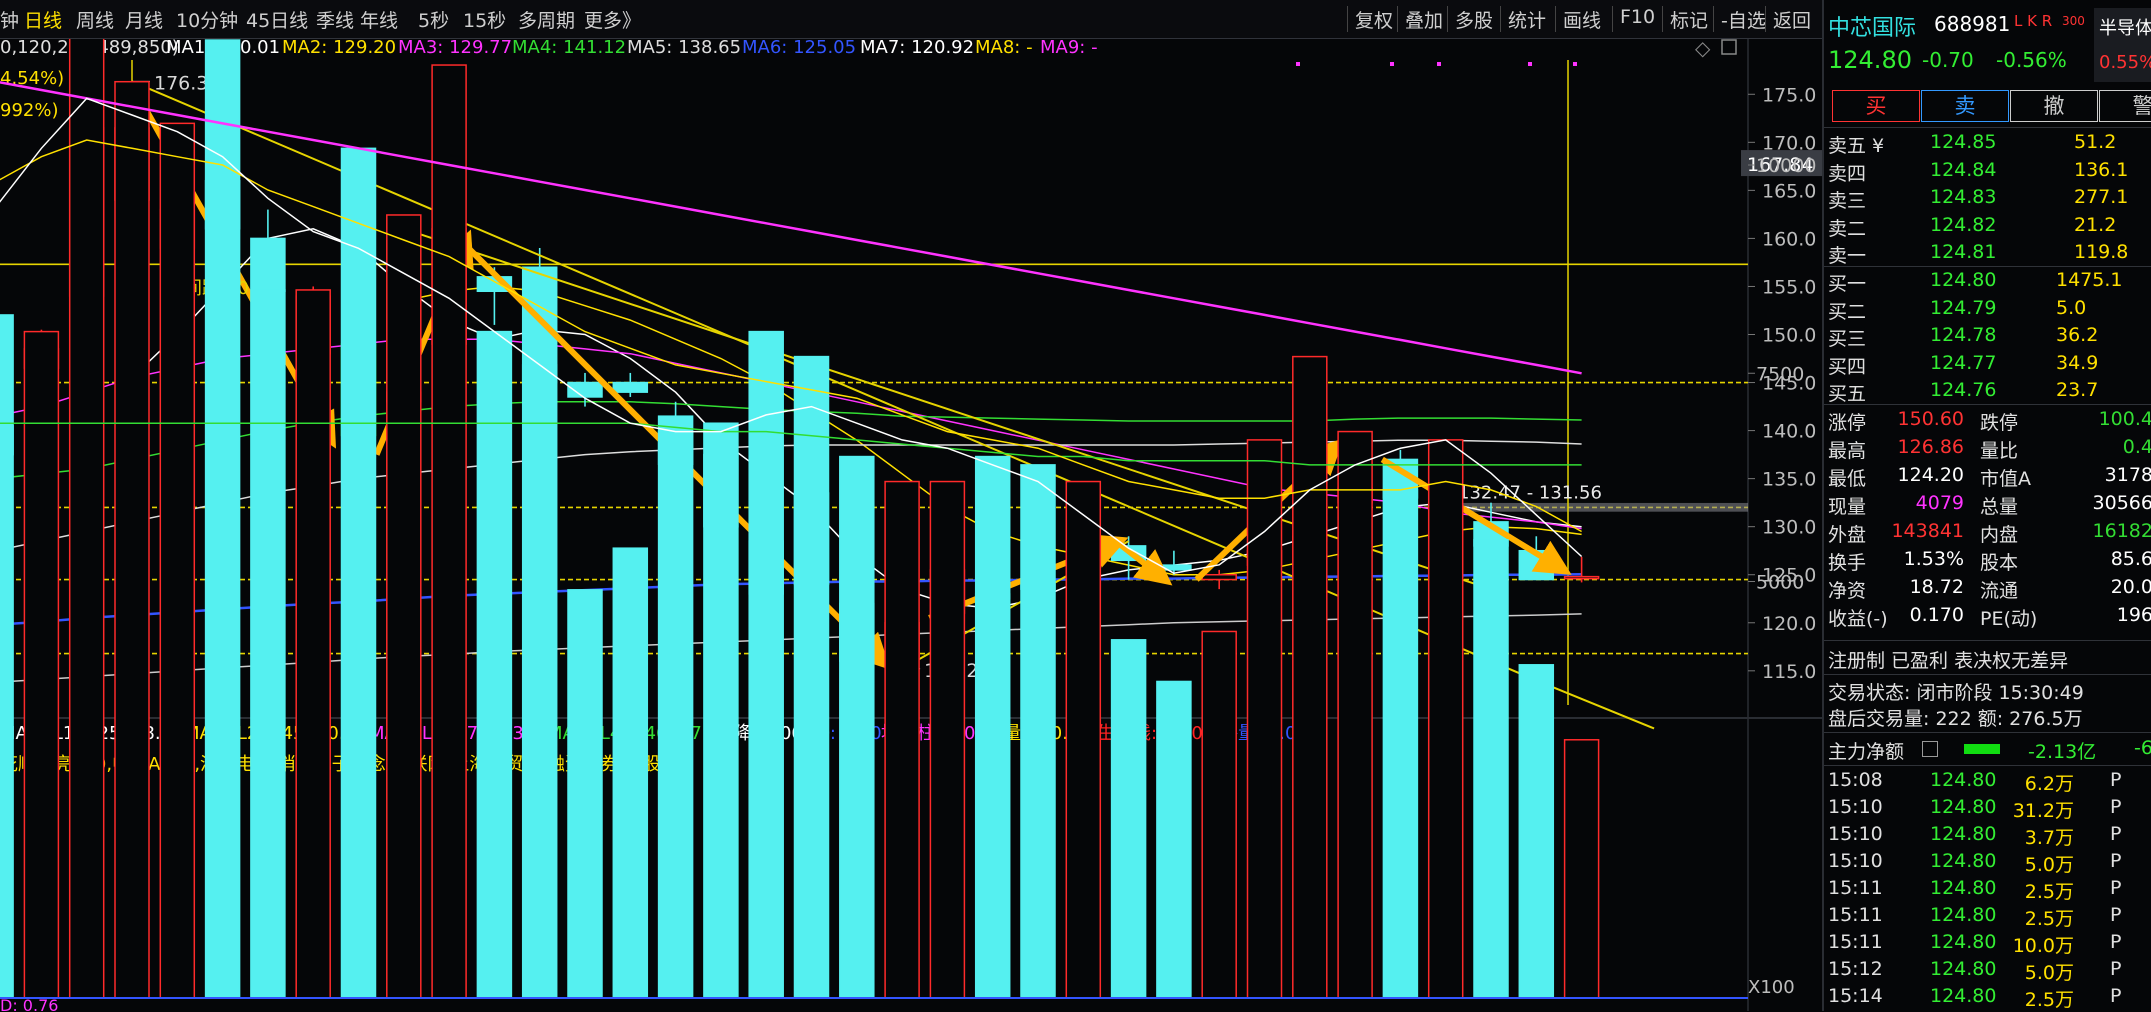 The width and height of the screenshot is (2151, 1012). Describe the element at coordinates (29, 110) in the screenshot. I see `pct-label-2: 992%)` at that location.